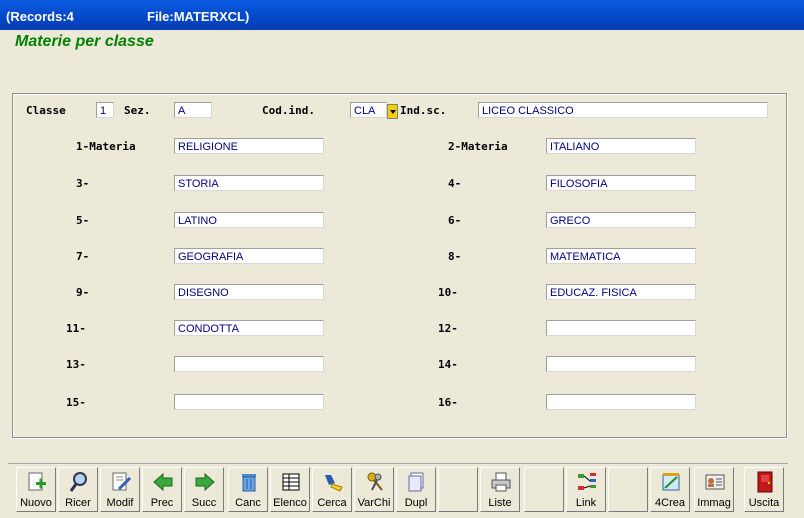 The image size is (804, 518). What do you see at coordinates (76, 328) in the screenshot?
I see `subject-label-11: 11-` at bounding box center [76, 328].